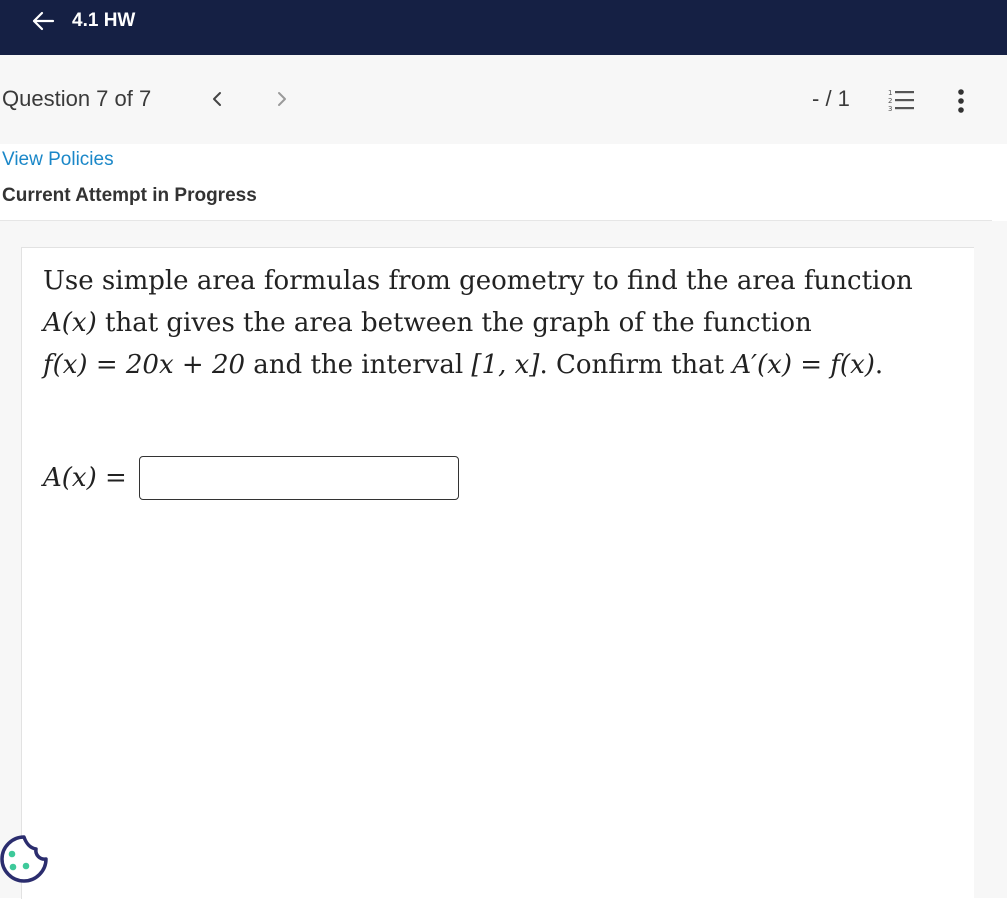 Image resolution: width=1007 pixels, height=899 pixels. I want to click on back-button, so click(43, 21).